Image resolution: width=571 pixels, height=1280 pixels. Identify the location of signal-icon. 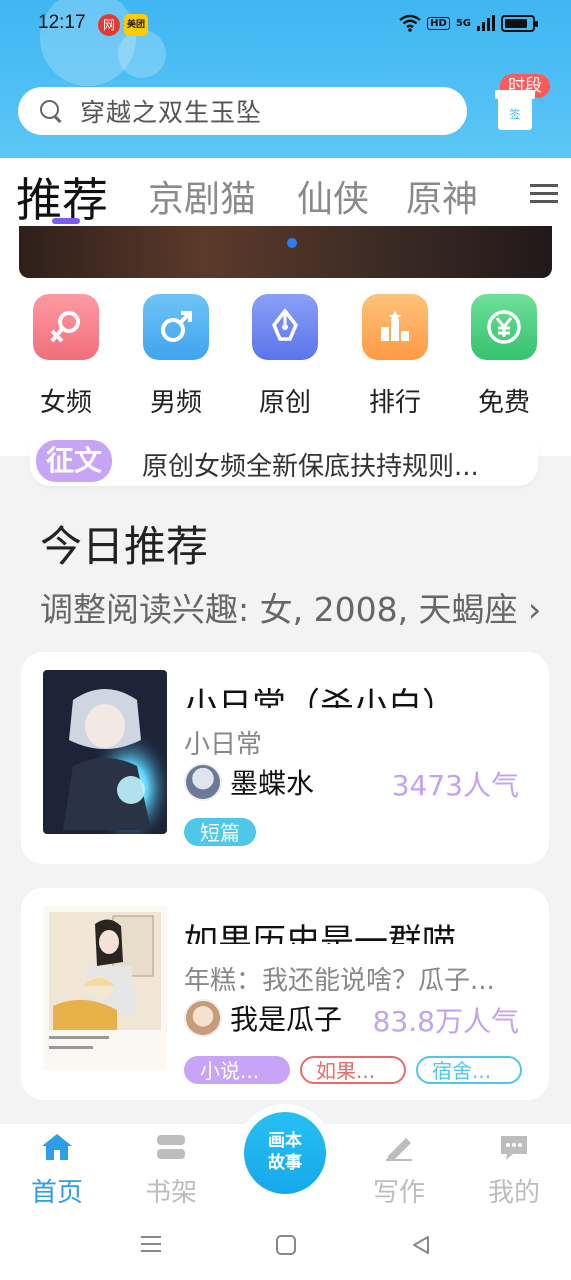
(486, 23).